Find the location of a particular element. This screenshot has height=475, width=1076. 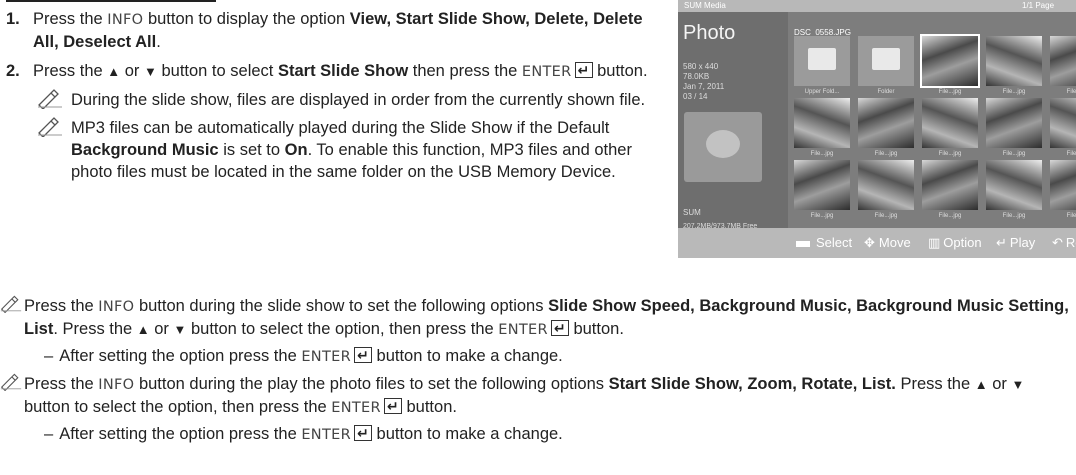

tv-play-hint: ↵ Play is located at coordinates (1015, 243).